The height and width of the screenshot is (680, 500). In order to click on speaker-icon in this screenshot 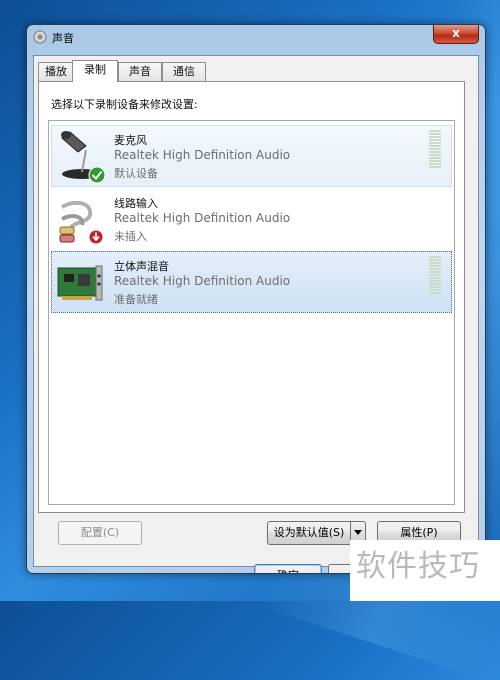, I will do `click(40, 37)`.